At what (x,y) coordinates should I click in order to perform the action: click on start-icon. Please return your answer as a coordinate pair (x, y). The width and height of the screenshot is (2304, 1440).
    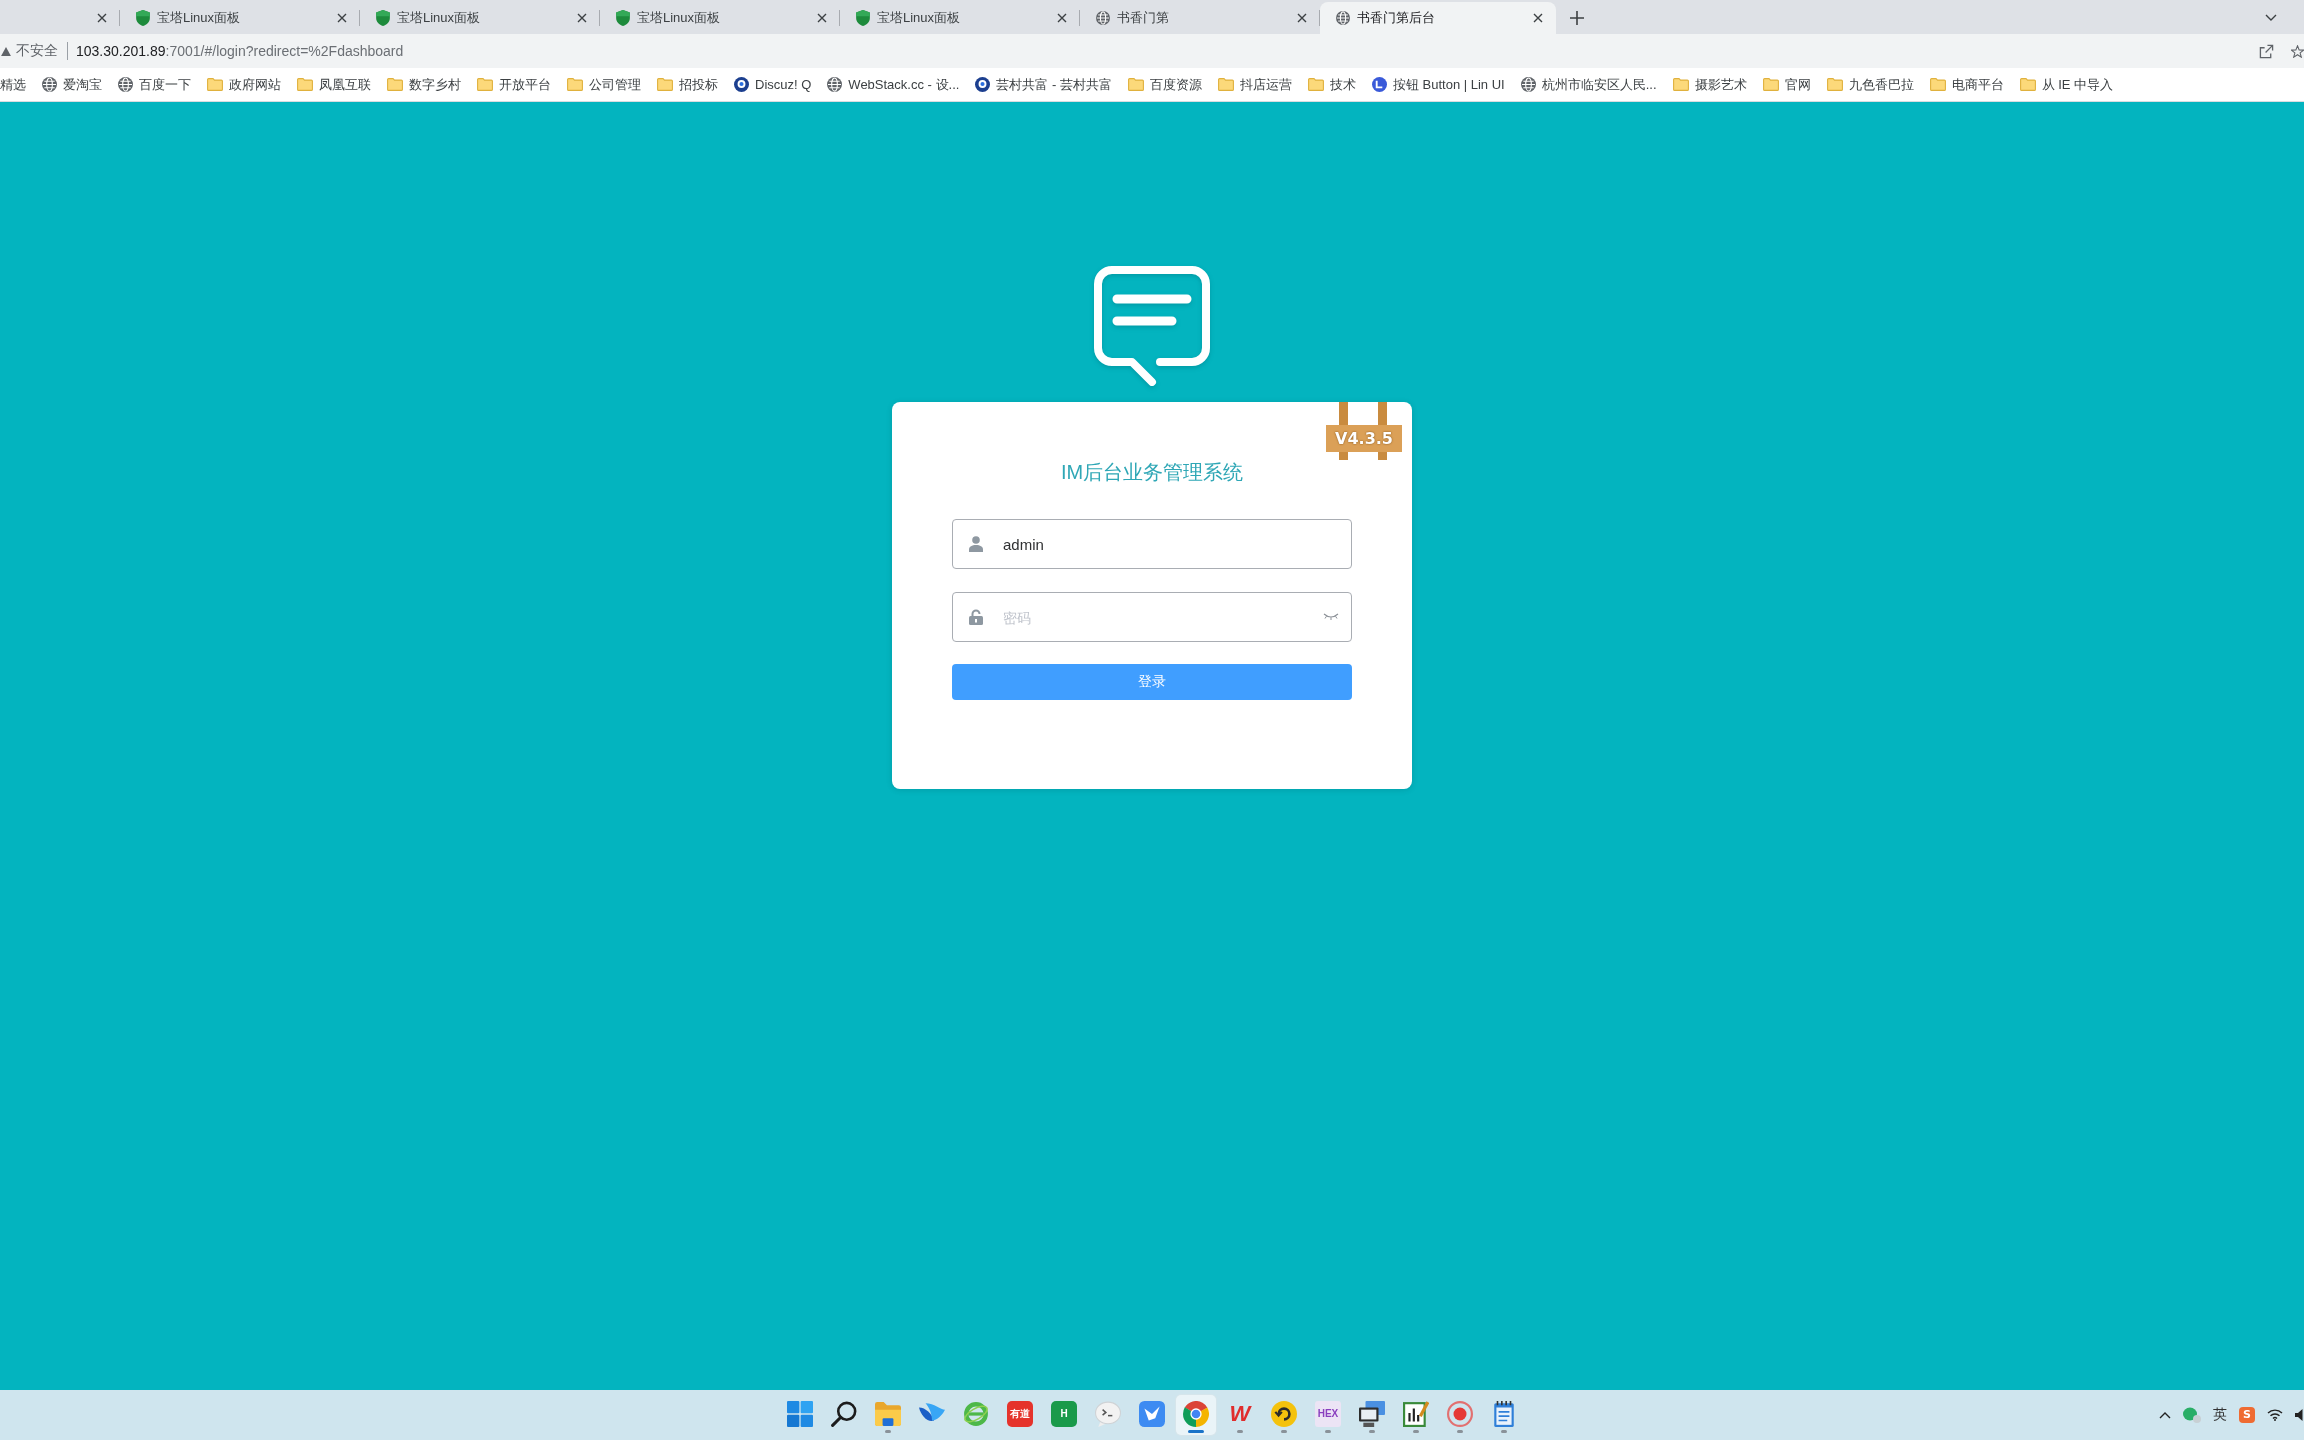
    Looking at the image, I should click on (800, 1414).